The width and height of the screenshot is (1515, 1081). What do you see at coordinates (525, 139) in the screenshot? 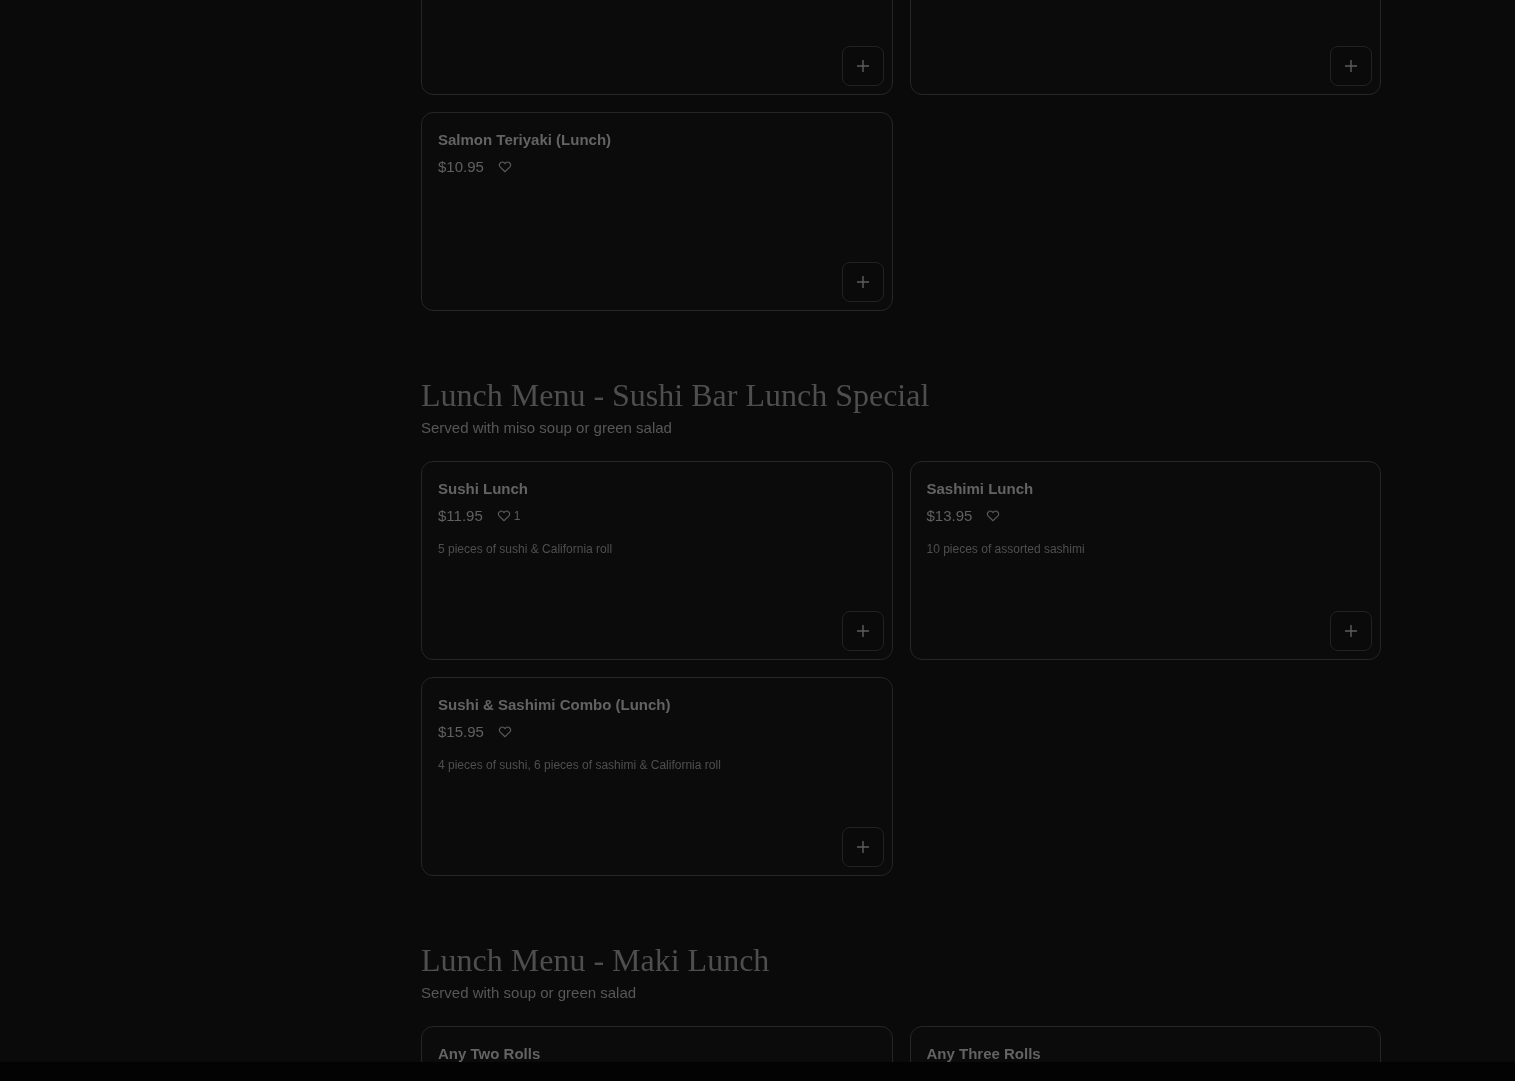
I see `item-name: Salmon Teriyaki (Lunch)` at bounding box center [525, 139].